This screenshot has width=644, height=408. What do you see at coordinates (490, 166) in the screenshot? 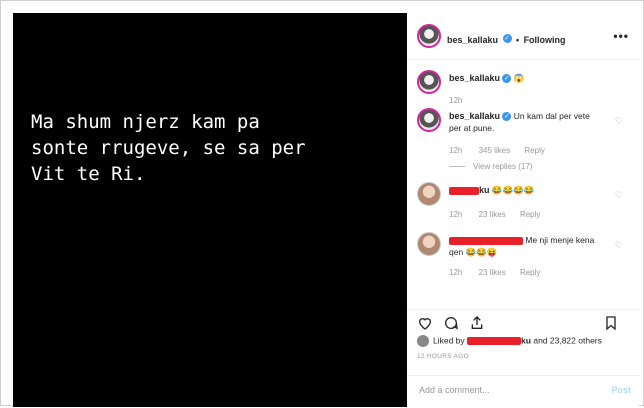
I see `view-replies-link: View replies (17)` at bounding box center [490, 166].